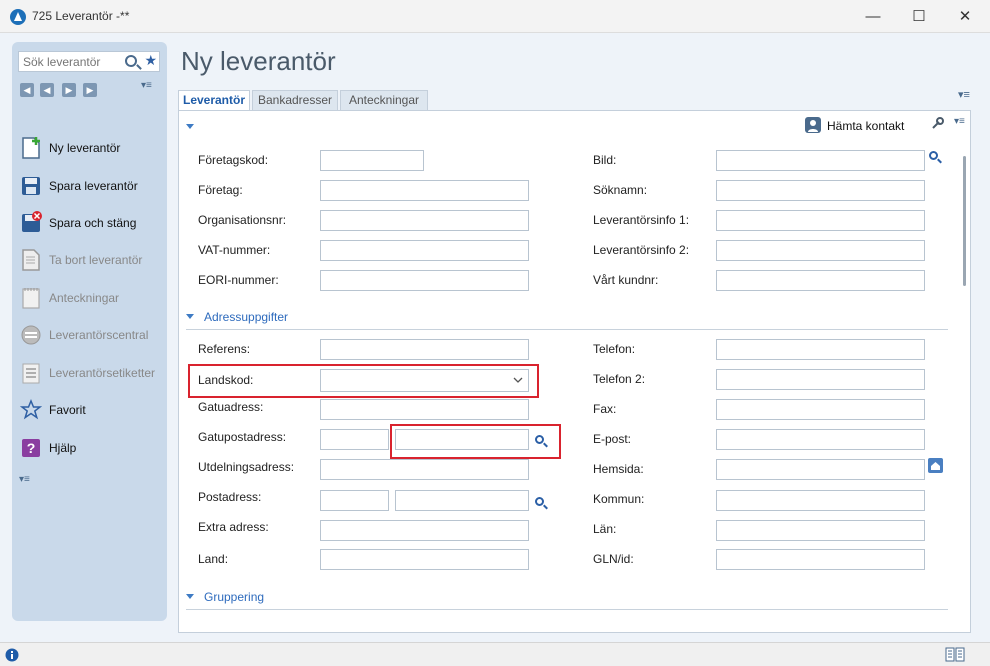 The width and height of the screenshot is (990, 666). Describe the element at coordinates (93, 186) in the screenshot. I see `sidebar-item-label: Spara leverantör` at that location.